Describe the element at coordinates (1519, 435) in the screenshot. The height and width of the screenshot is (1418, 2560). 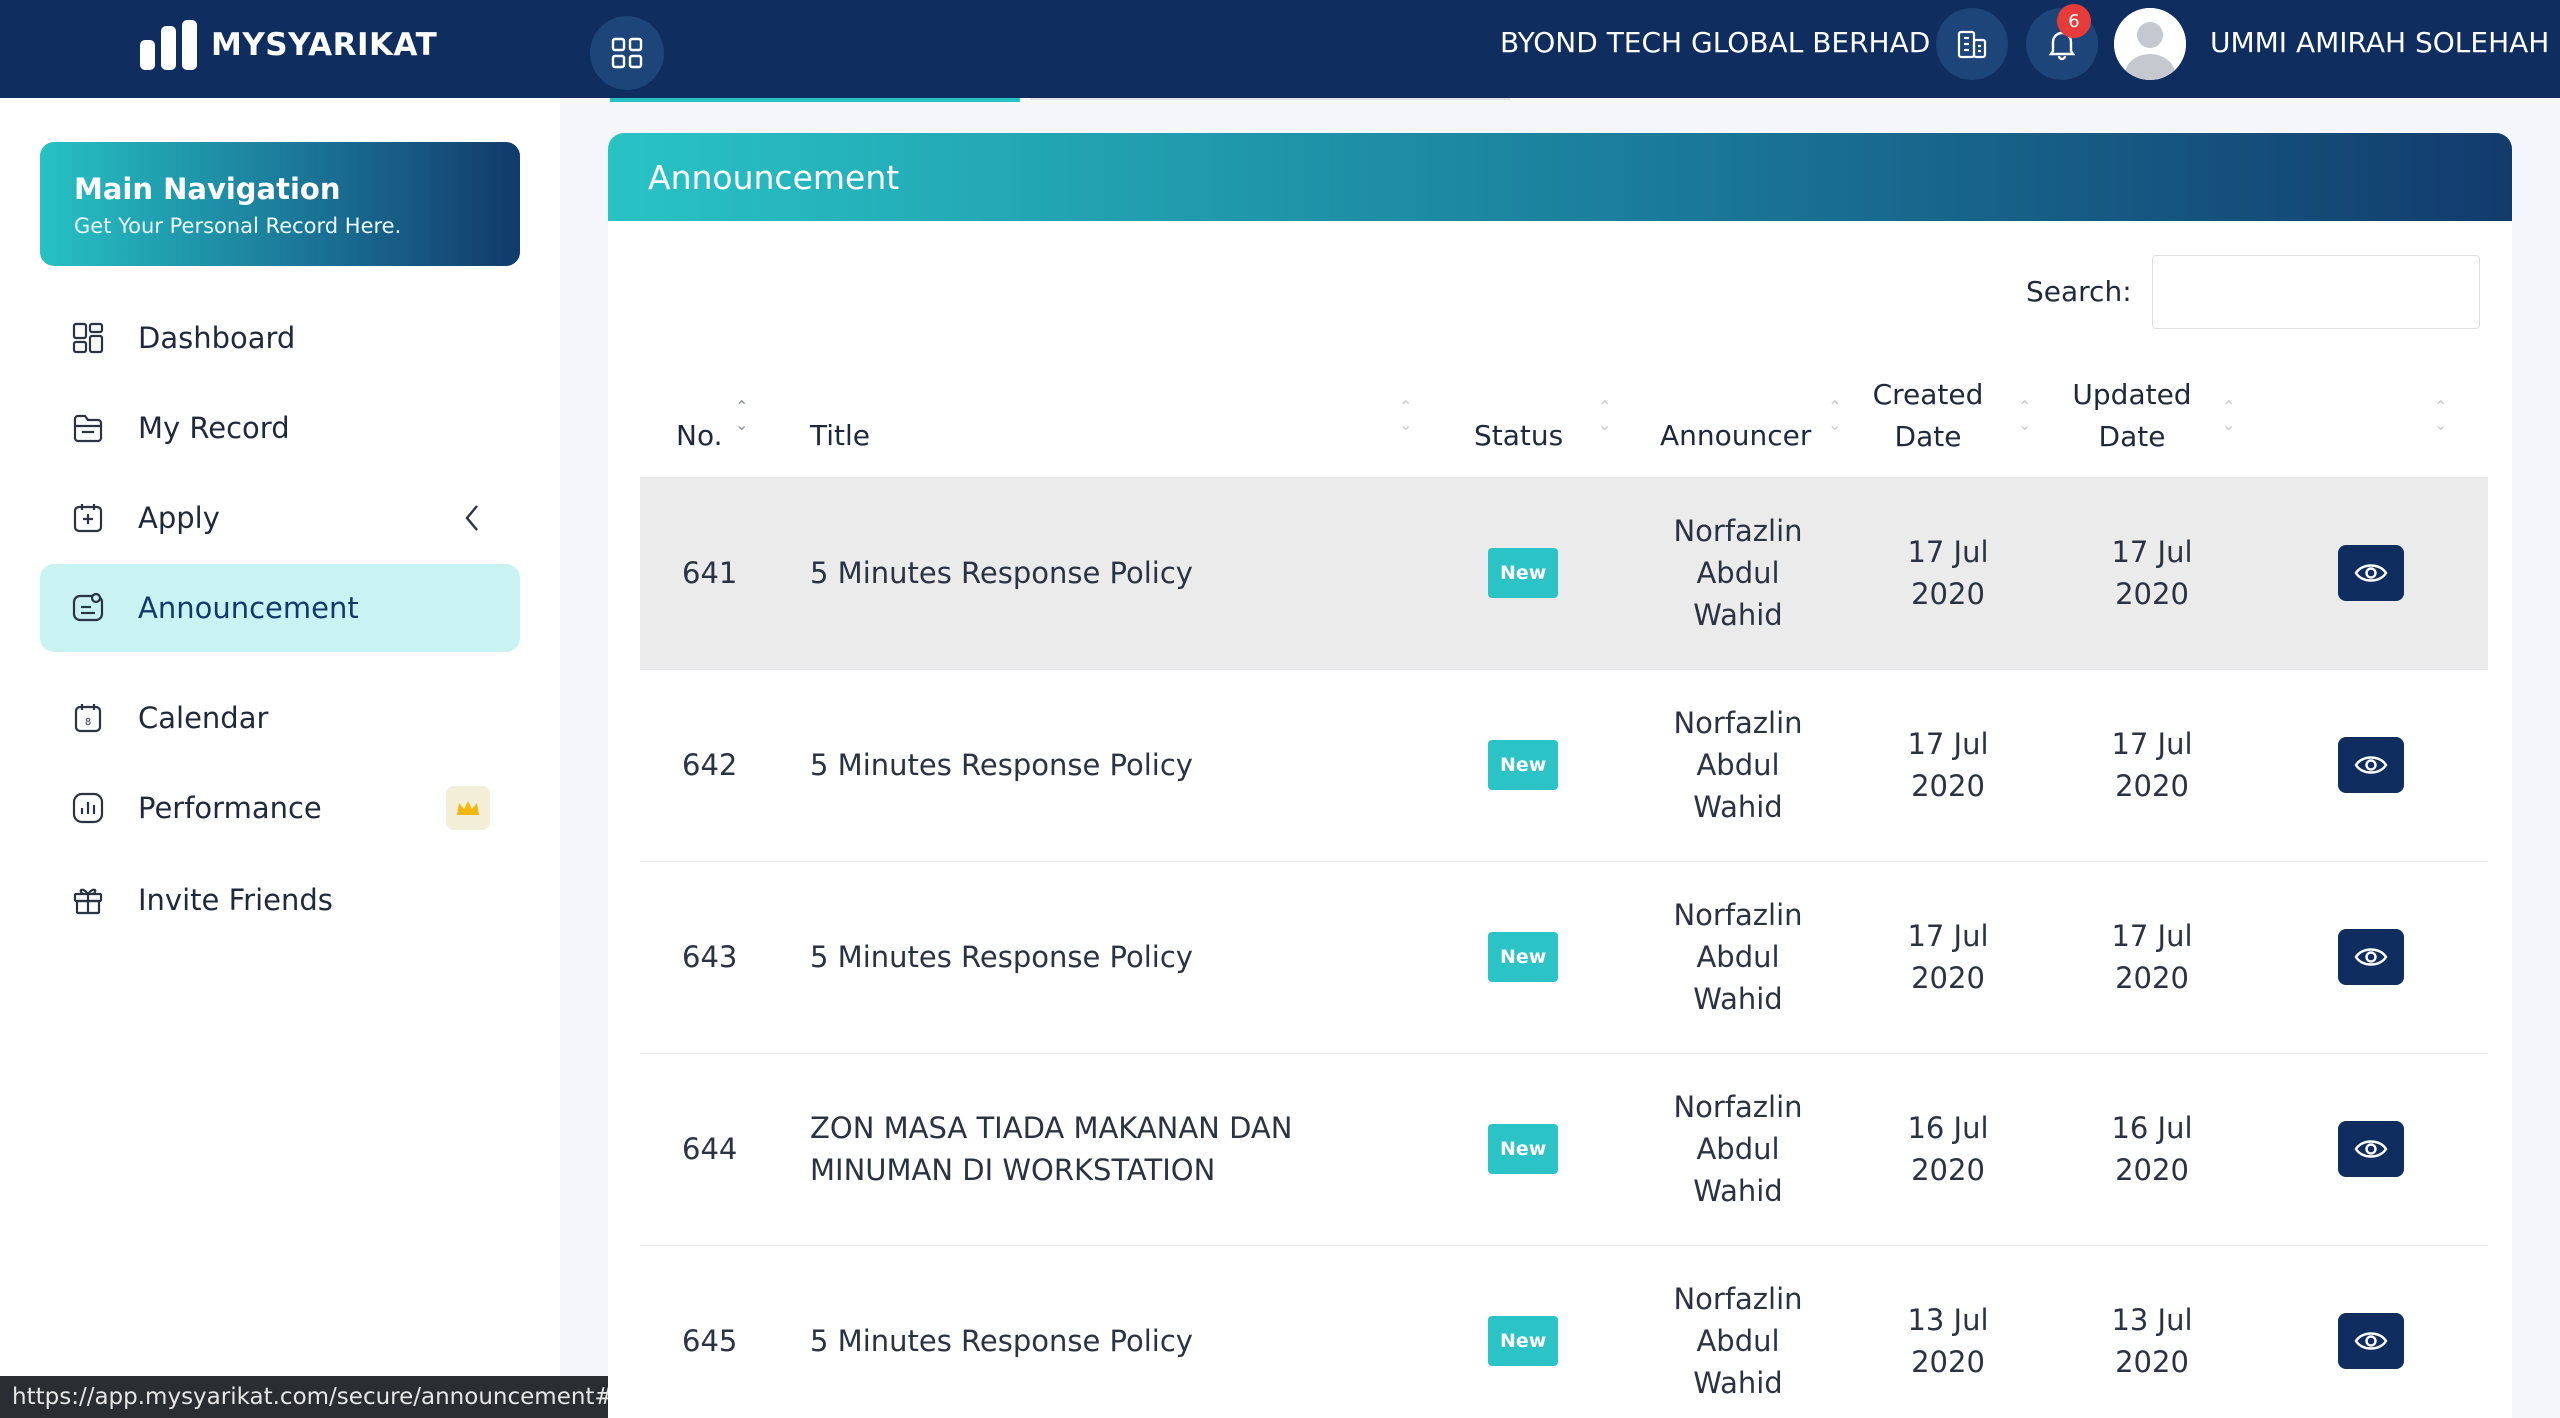
I see `column-label: Status` at that location.